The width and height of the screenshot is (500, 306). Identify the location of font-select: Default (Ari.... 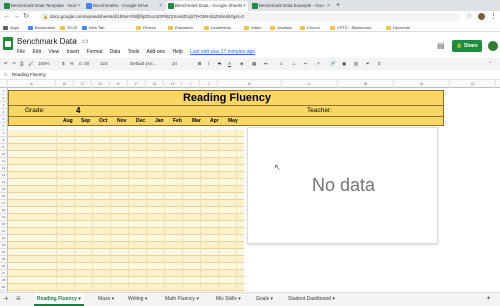
(143, 64).